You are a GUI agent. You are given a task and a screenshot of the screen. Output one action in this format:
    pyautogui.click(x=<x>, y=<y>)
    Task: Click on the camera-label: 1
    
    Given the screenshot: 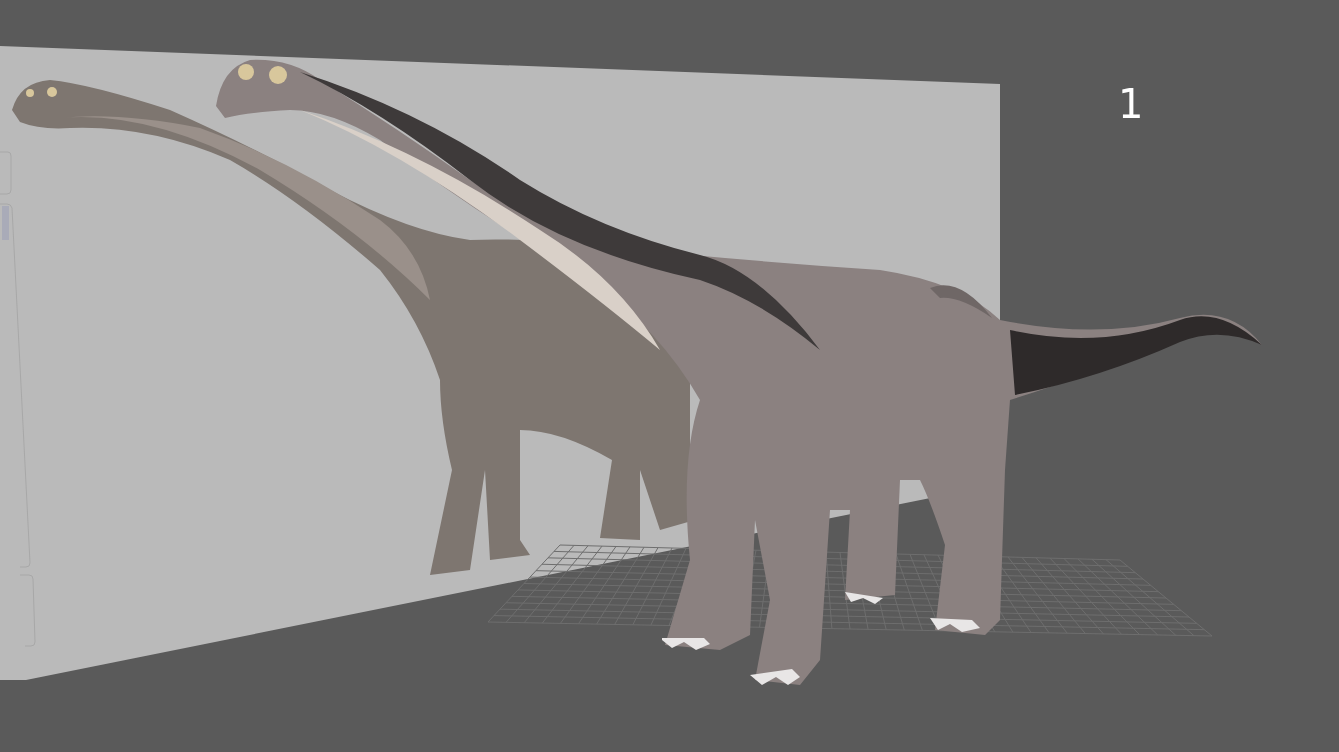 What is the action you would take?
    pyautogui.click(x=1131, y=104)
    